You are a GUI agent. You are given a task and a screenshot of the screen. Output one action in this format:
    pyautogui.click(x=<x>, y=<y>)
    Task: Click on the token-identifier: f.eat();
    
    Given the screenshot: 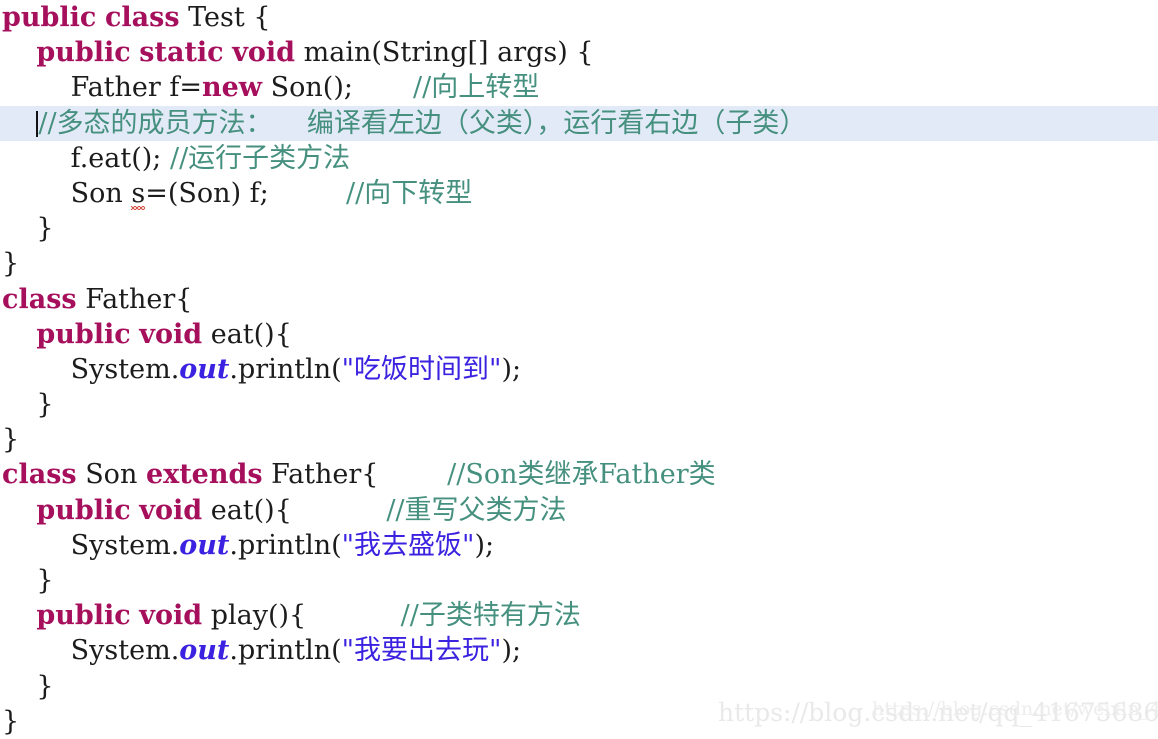 What is the action you would take?
    pyautogui.click(x=116, y=158)
    